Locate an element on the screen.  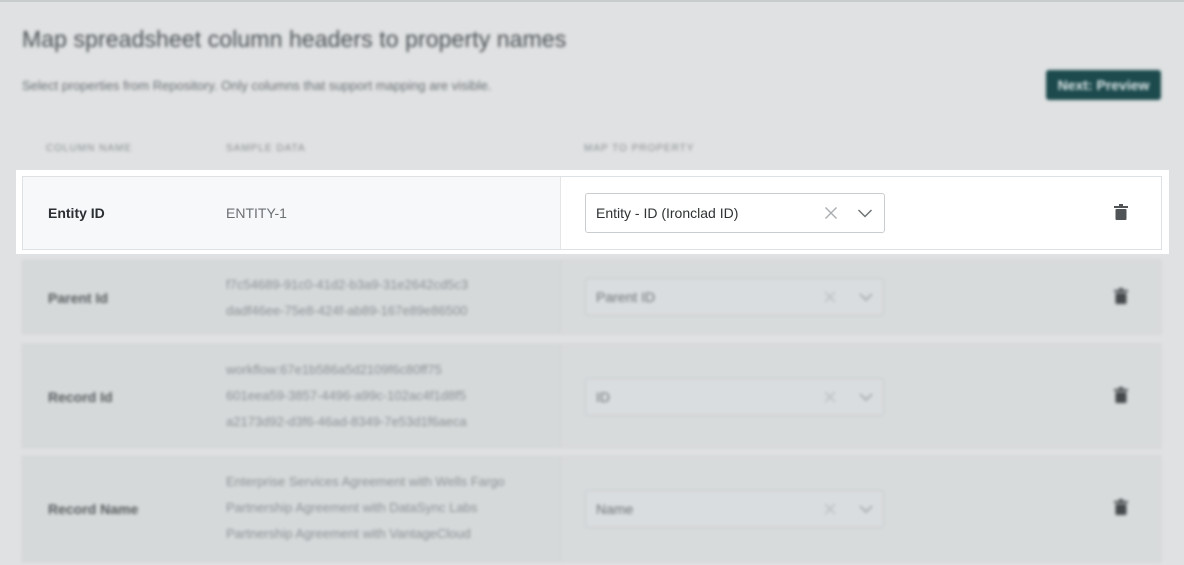
sample-value: Partnership Agreement with DataSync Labs is located at coordinates (352, 507).